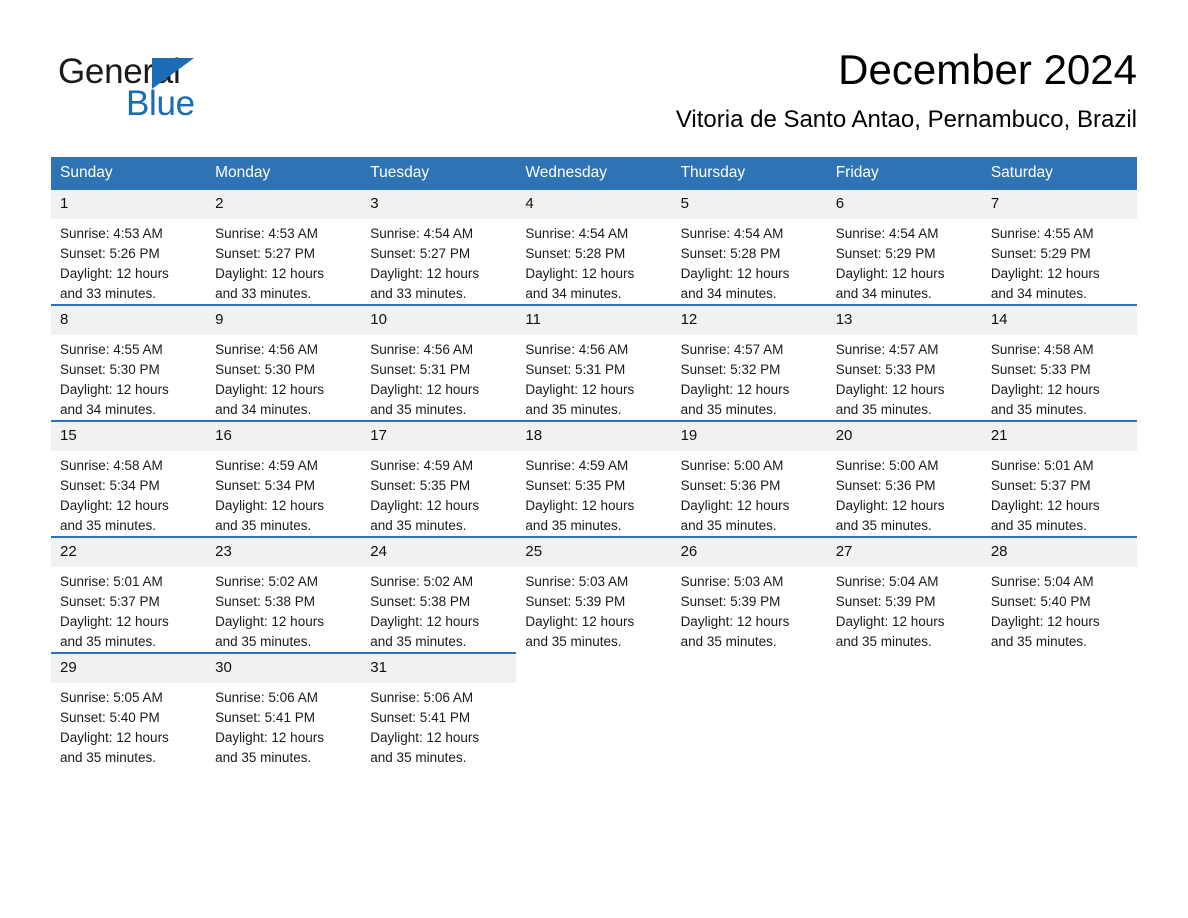  I want to click on sunset-text: Sunset: 5:40 PM, so click(110, 717).